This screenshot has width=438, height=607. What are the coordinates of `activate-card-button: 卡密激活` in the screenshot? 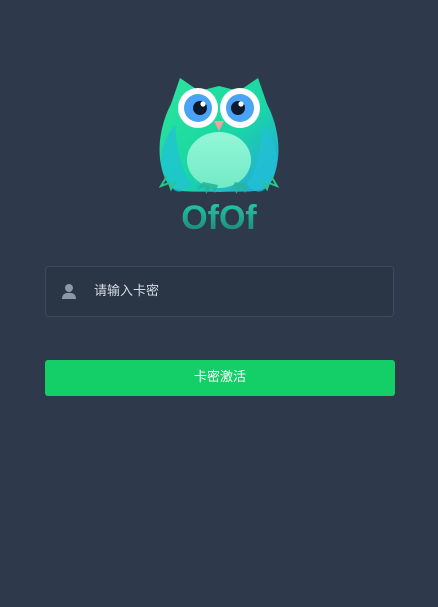 It's located at (220, 378).